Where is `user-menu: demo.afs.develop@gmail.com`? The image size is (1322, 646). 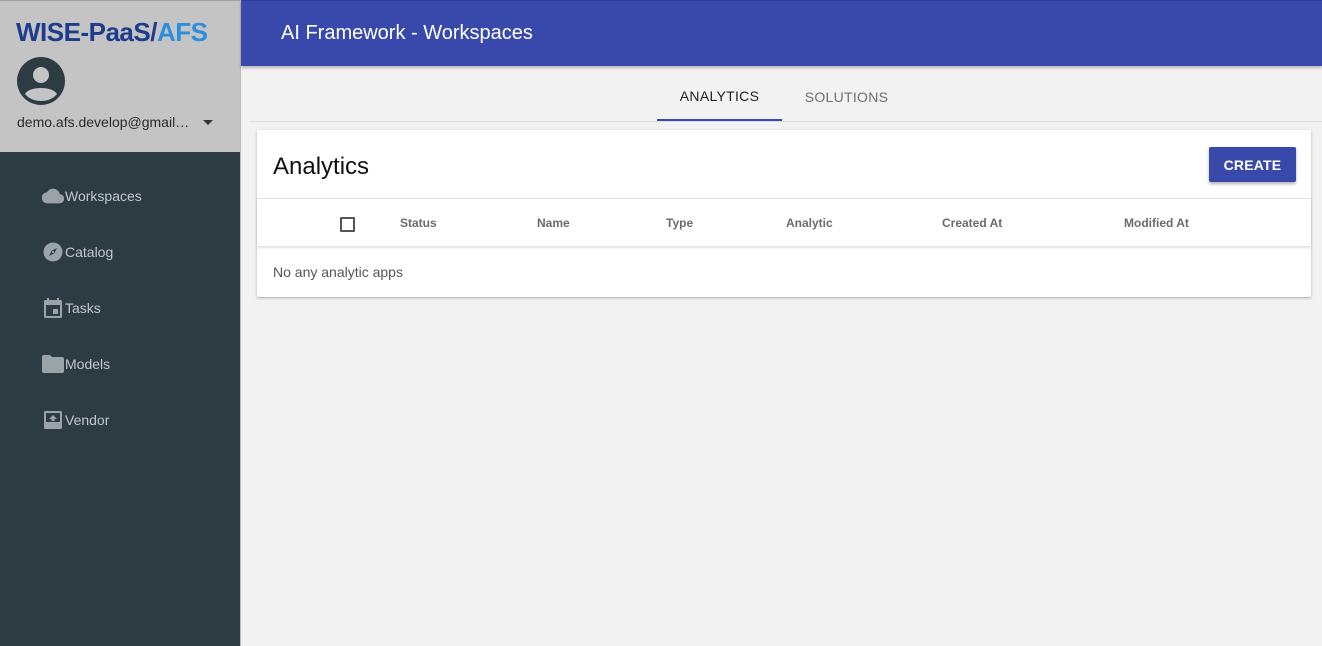
user-menu: demo.afs.develop@gmail.com is located at coordinates (119, 122).